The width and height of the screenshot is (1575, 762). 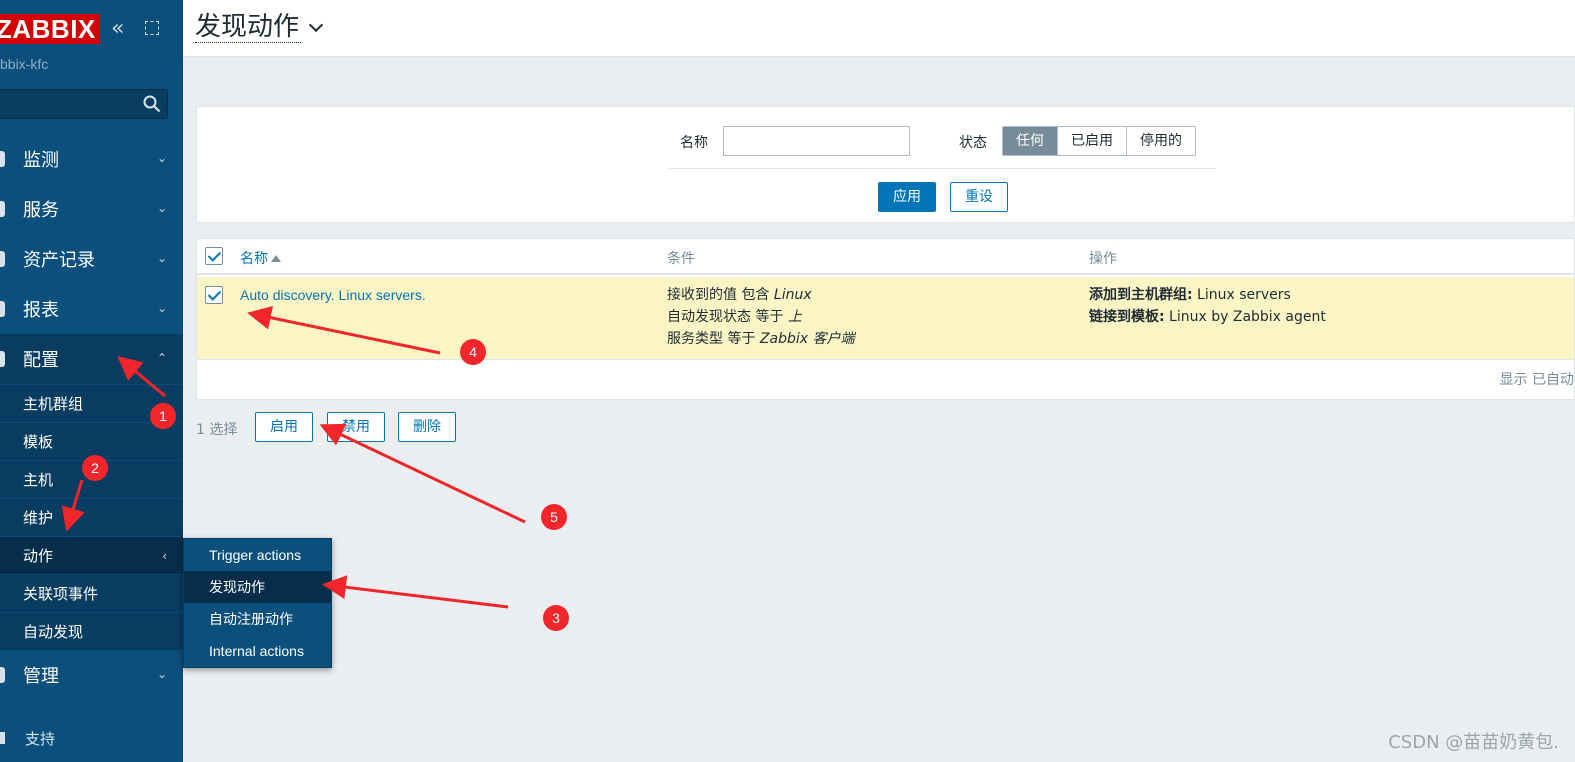 I want to click on support-icon, so click(x=2, y=738).